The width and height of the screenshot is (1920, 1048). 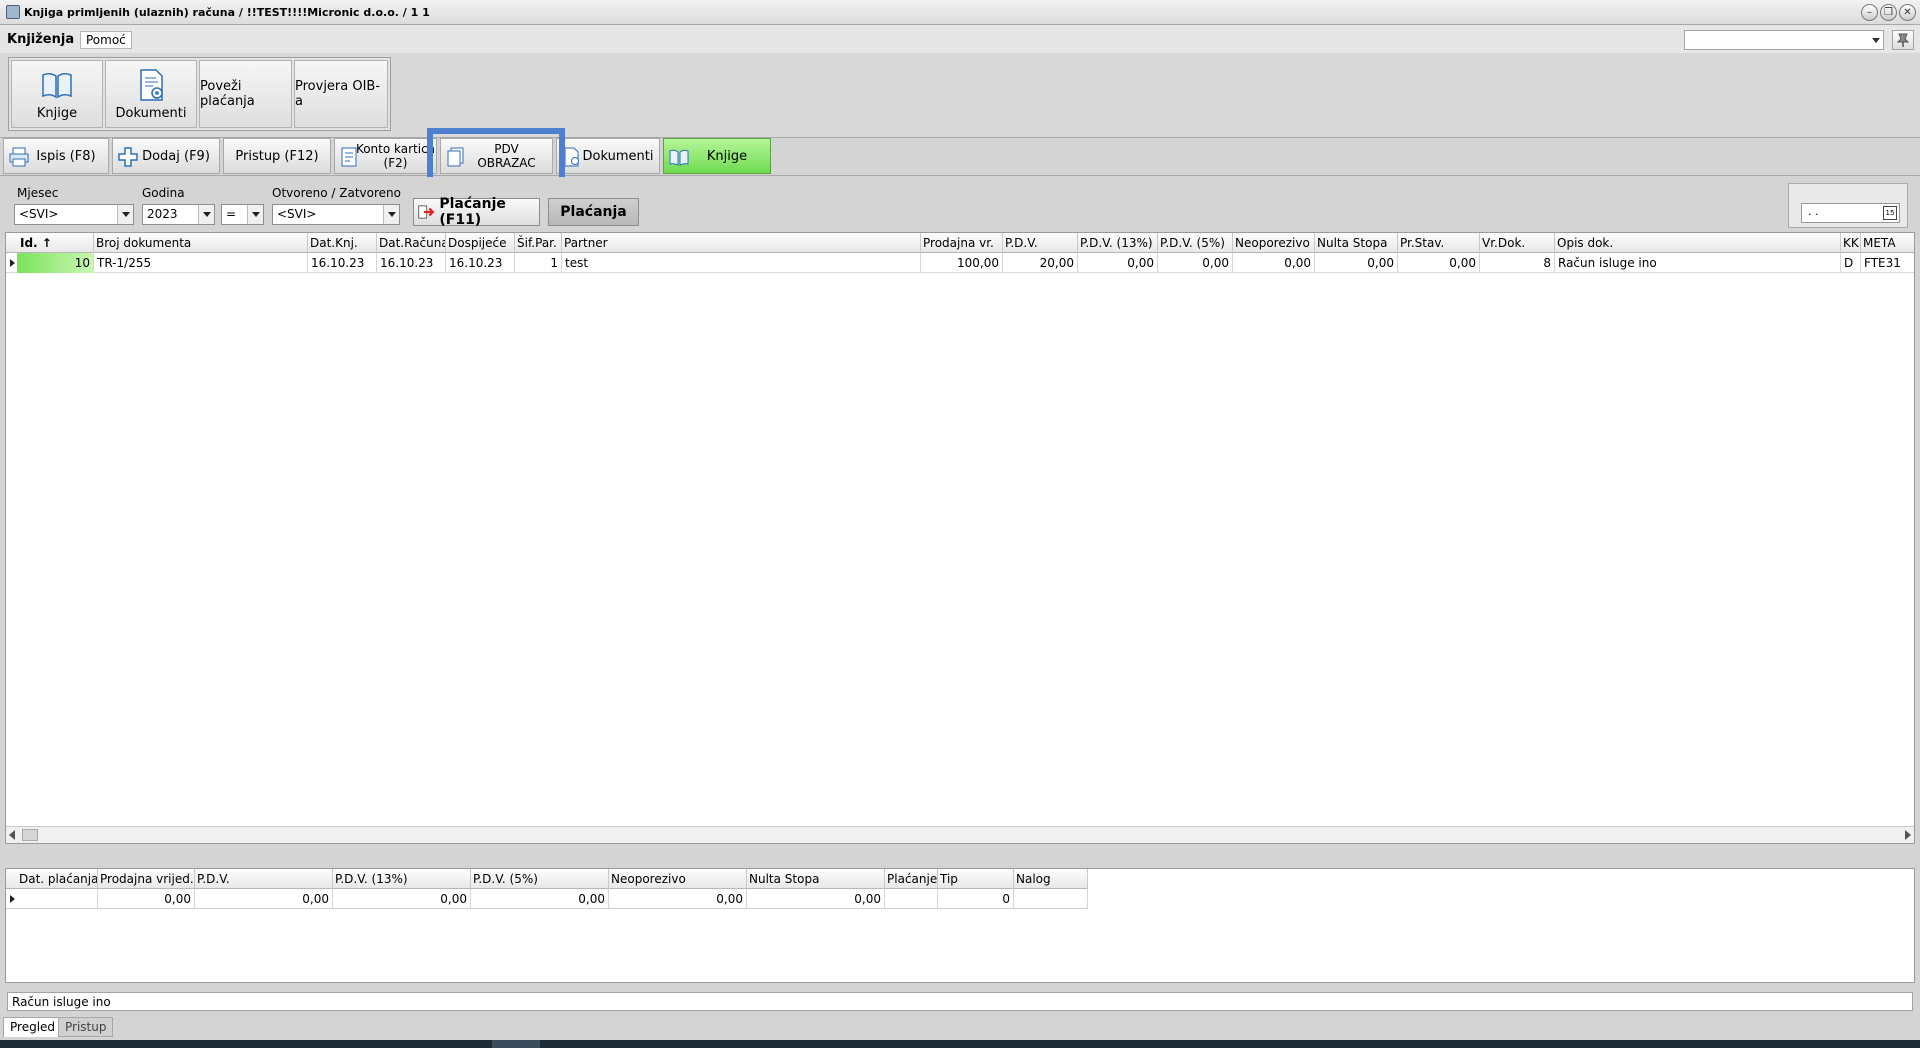 I want to click on col-prstav: Pr.Stav., so click(x=1439, y=243).